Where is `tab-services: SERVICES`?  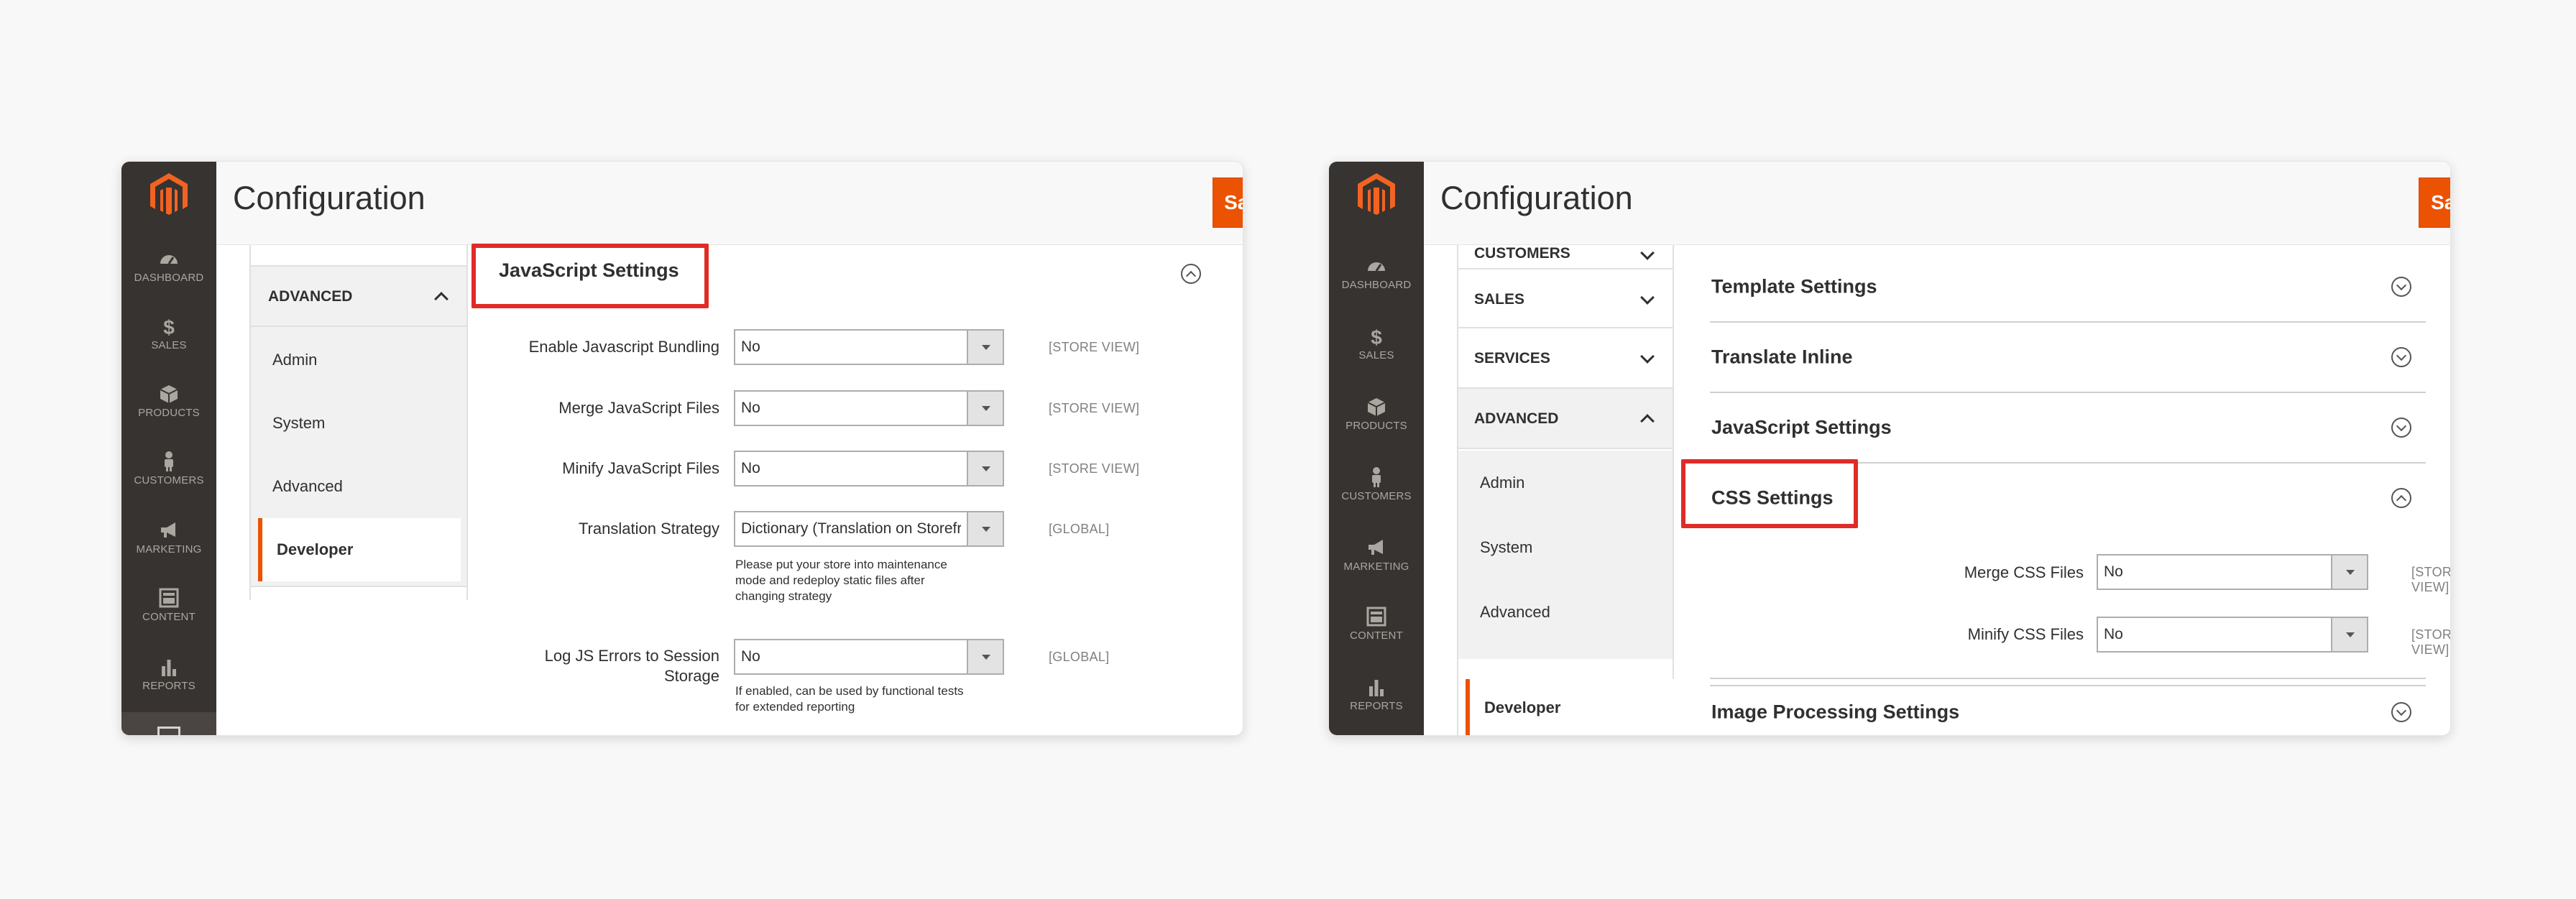 tab-services: SERVICES is located at coordinates (1565, 359).